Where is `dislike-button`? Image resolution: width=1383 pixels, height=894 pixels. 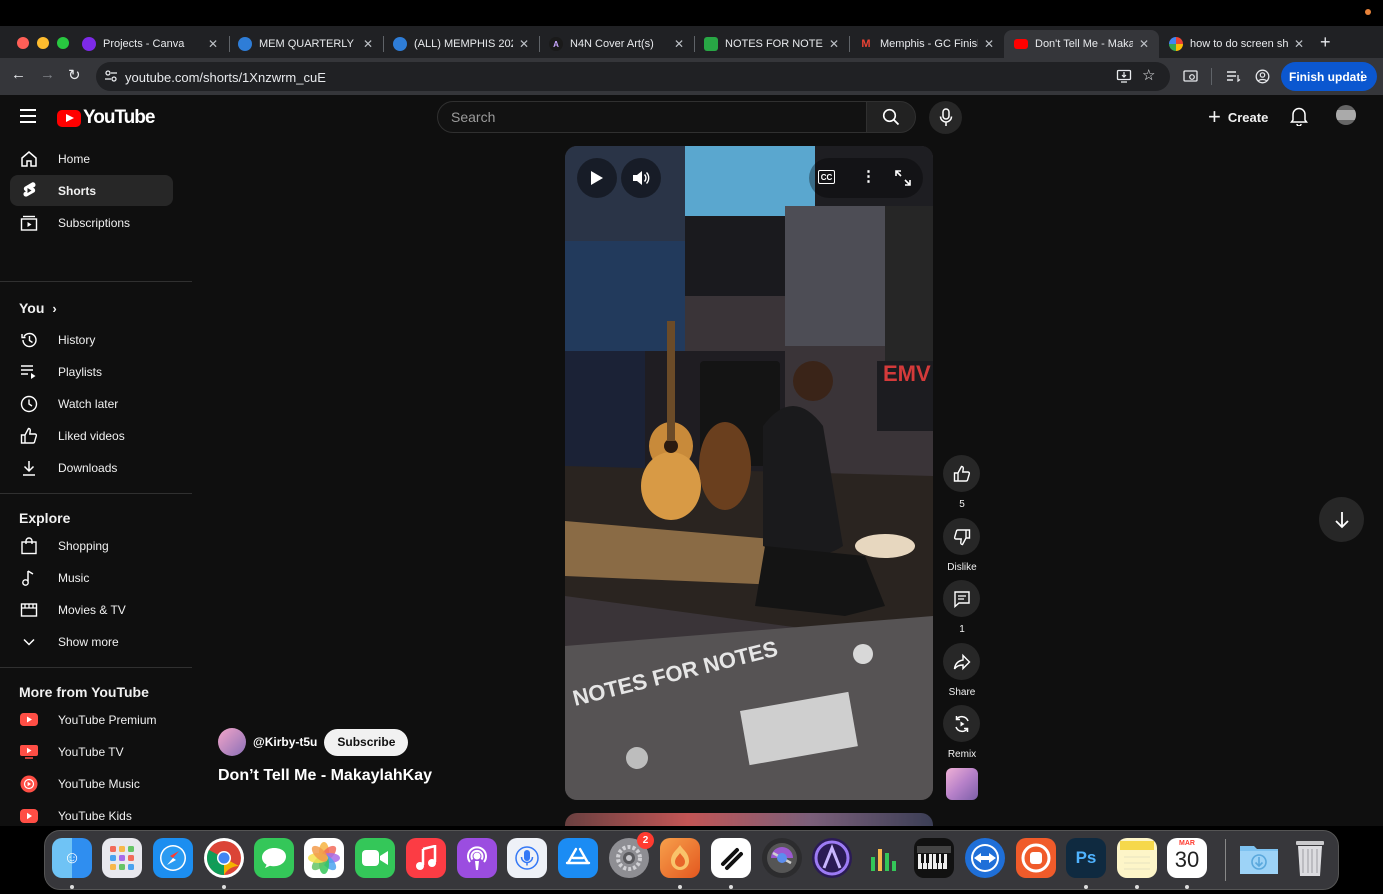 dislike-button is located at coordinates (961, 536).